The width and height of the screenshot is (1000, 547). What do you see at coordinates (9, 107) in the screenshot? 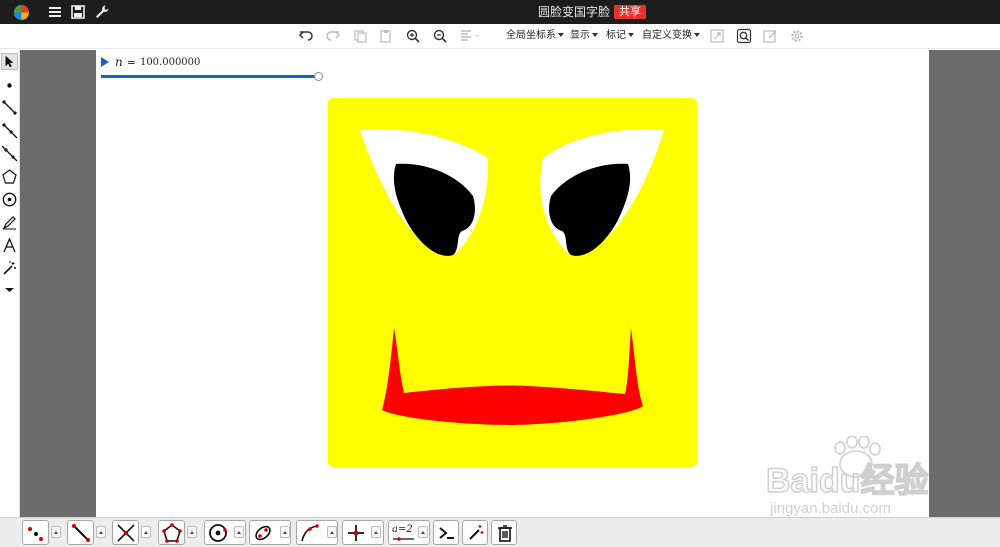
I see `segment-tool-icon` at bounding box center [9, 107].